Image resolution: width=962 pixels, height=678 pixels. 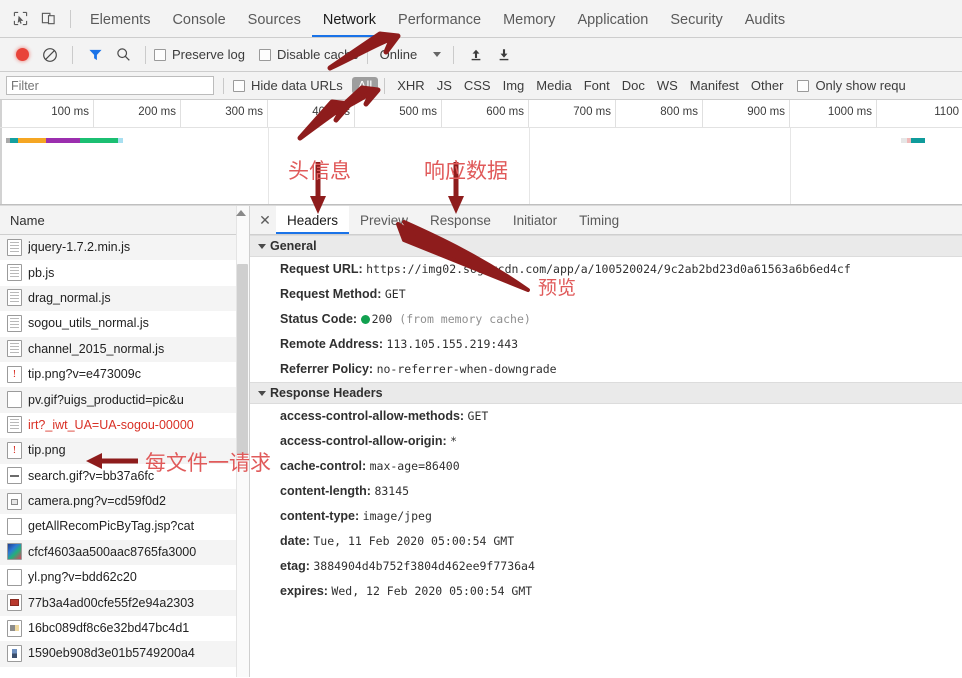 What do you see at coordinates (714, 85) in the screenshot?
I see `filter-type-manifest: Manifest` at bounding box center [714, 85].